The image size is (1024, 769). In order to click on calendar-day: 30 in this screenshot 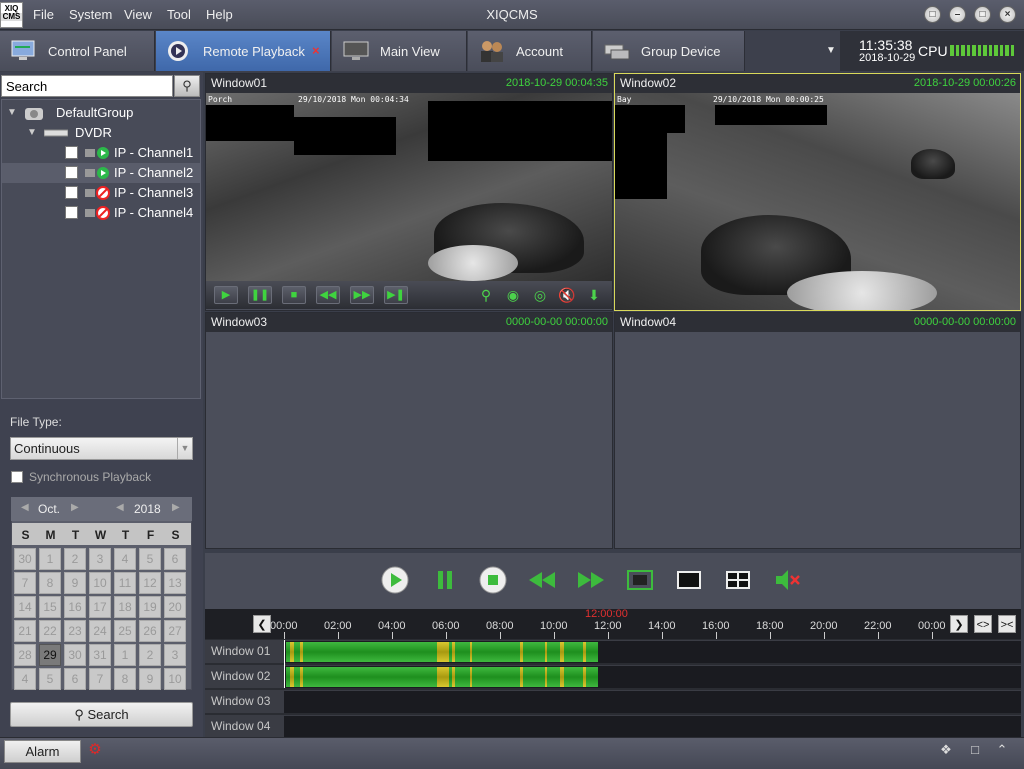, I will do `click(75, 655)`.